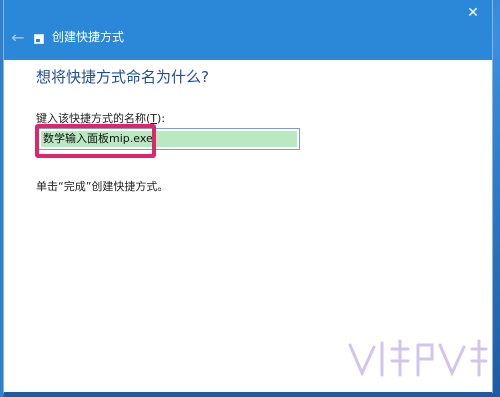 Image resolution: width=500 pixels, height=397 pixels. What do you see at coordinates (98, 138) in the screenshot?
I see `shortcut-name-value: 数学输入面板mip.exe` at bounding box center [98, 138].